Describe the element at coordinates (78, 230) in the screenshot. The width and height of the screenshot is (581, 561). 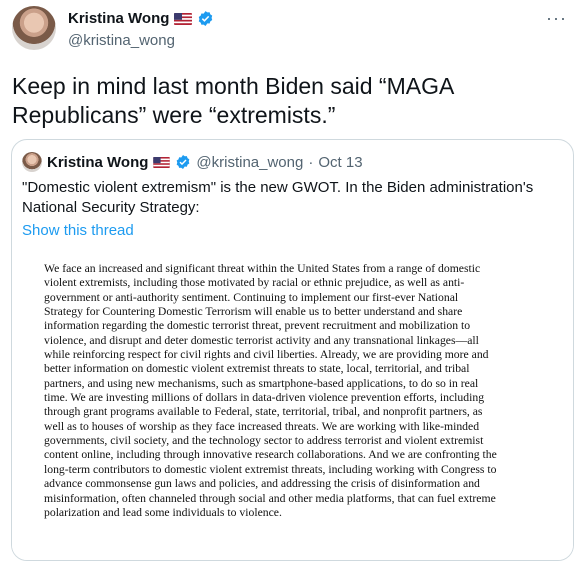
I see `show-thread-link: Show this thread` at that location.